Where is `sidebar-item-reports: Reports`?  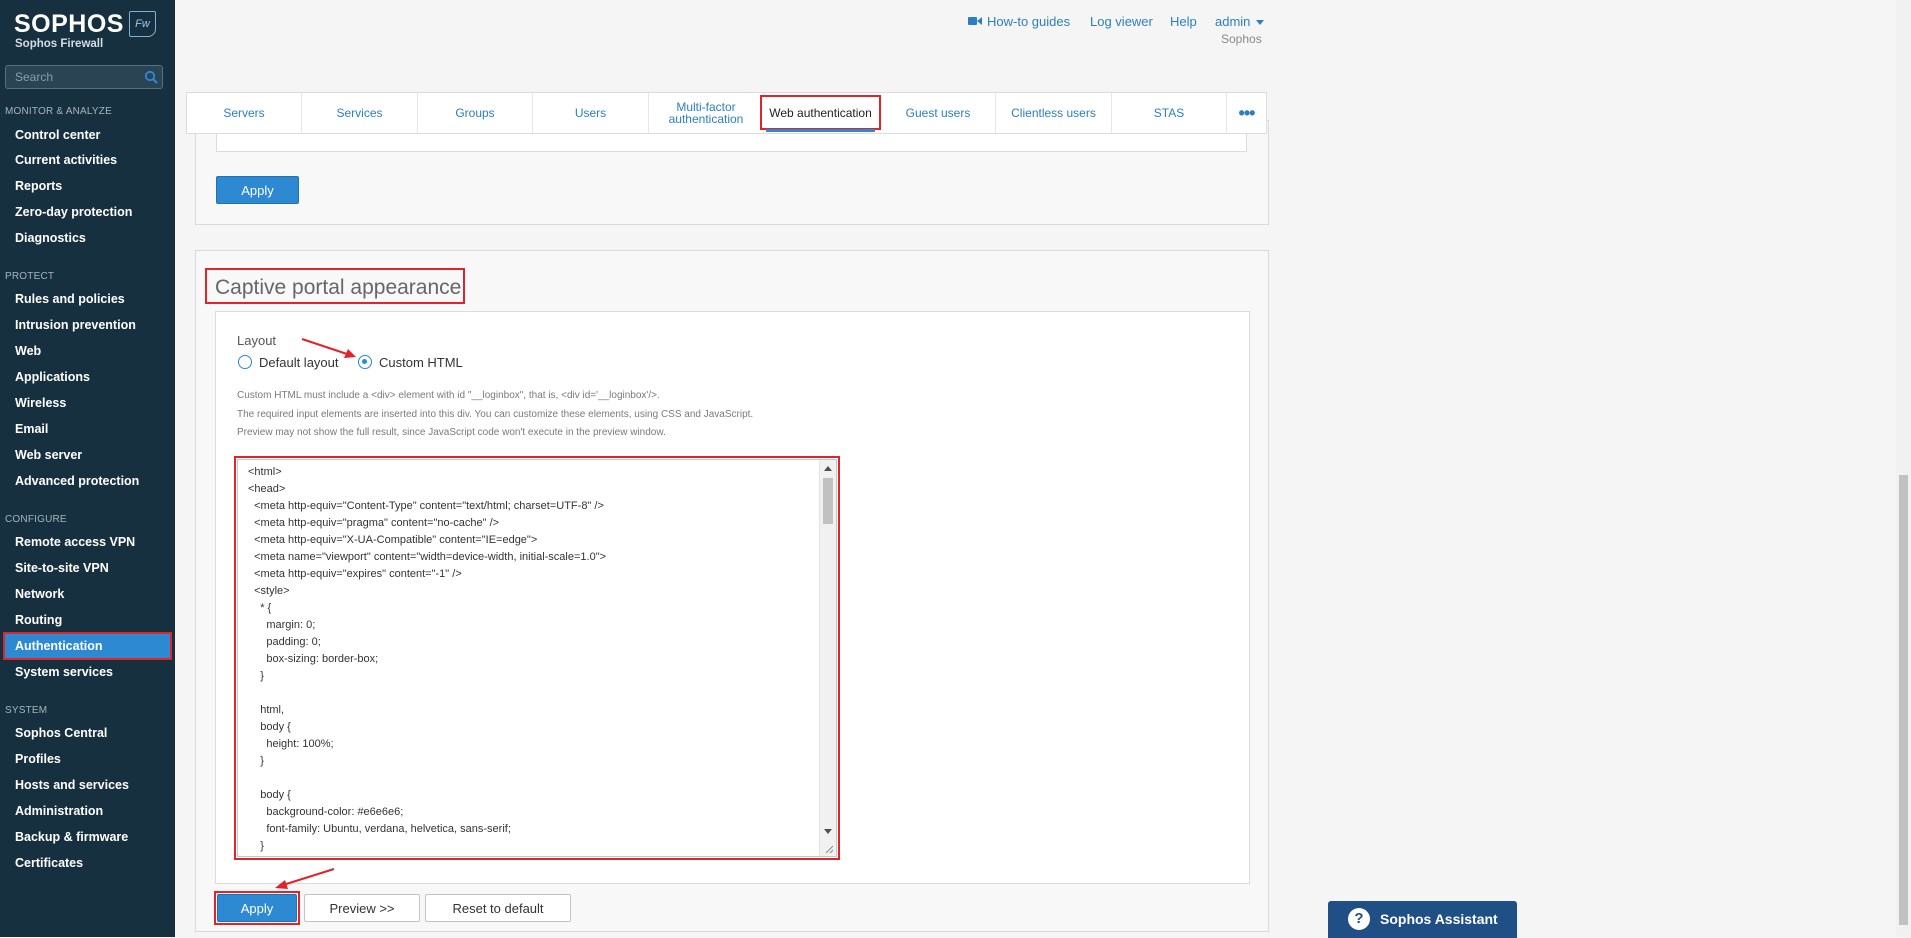 sidebar-item-reports: Reports is located at coordinates (87, 186).